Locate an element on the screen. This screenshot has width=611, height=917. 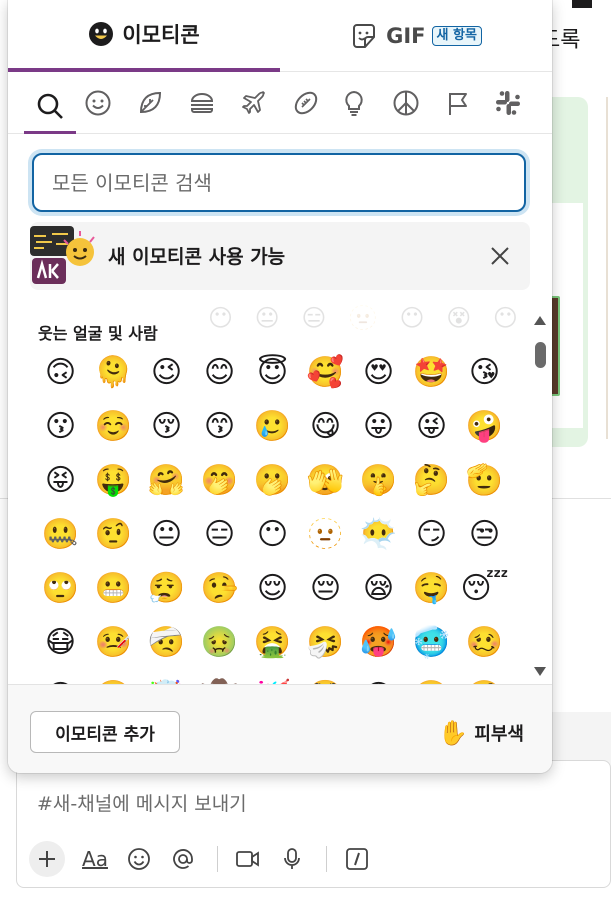
category-bar is located at coordinates (280, 103).